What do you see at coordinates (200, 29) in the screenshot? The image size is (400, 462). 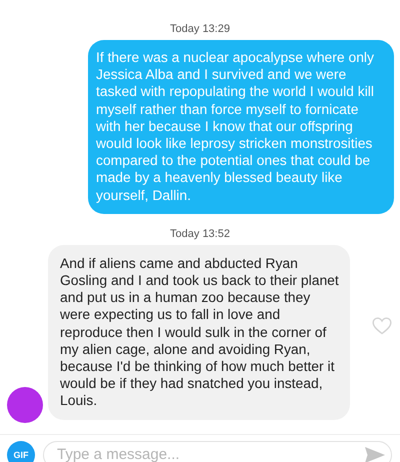 I see `message-timestamp: Today 13:29` at bounding box center [200, 29].